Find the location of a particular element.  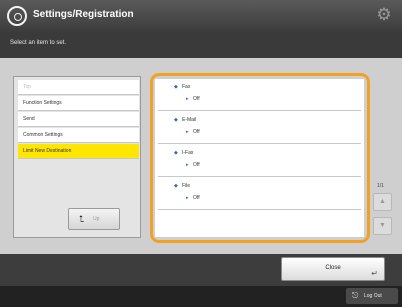

log-out-icon: ⎋ is located at coordinates (355, 295).